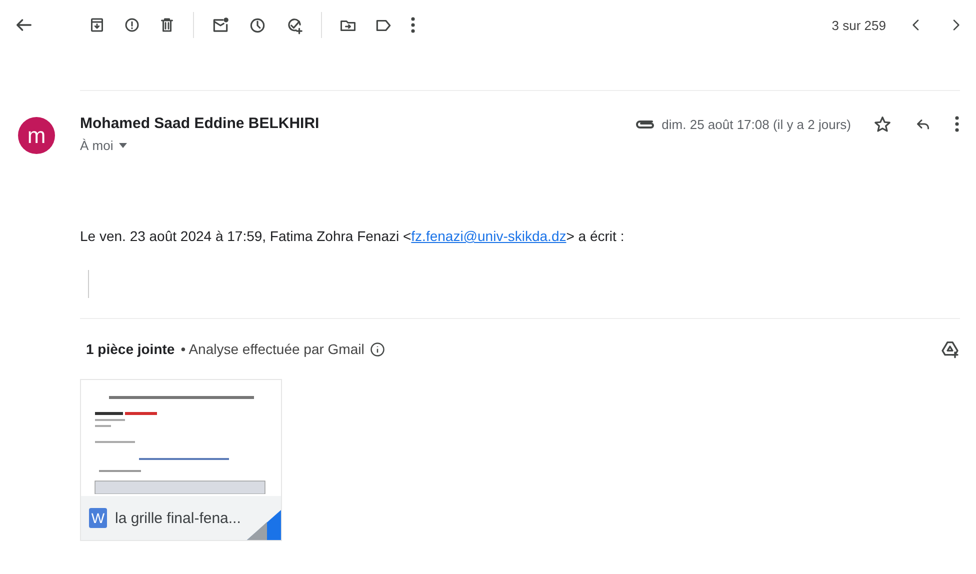  What do you see at coordinates (130, 349) in the screenshot?
I see `attachment-count: 1 pièce jointe` at bounding box center [130, 349].